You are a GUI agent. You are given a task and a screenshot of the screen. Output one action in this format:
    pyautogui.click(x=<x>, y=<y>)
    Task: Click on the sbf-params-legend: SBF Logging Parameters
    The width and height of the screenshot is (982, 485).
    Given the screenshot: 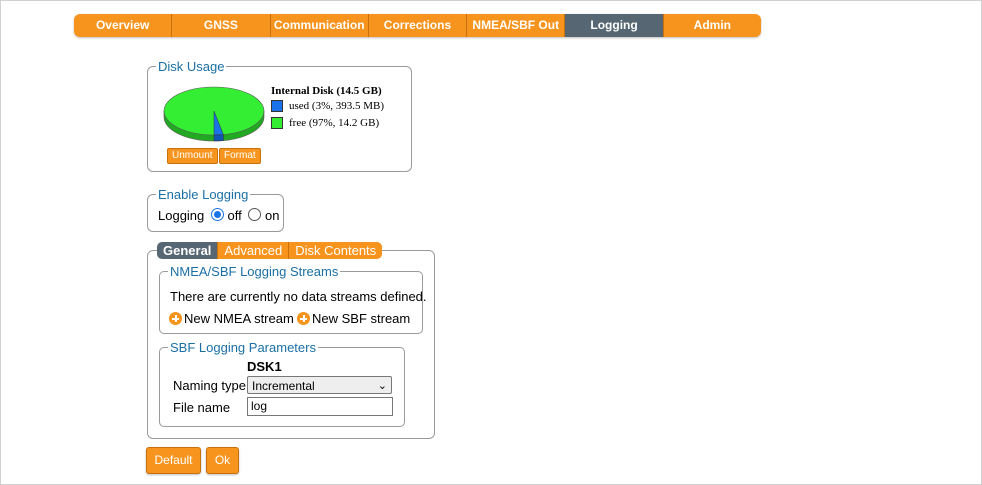 What is the action you would take?
    pyautogui.click(x=243, y=347)
    